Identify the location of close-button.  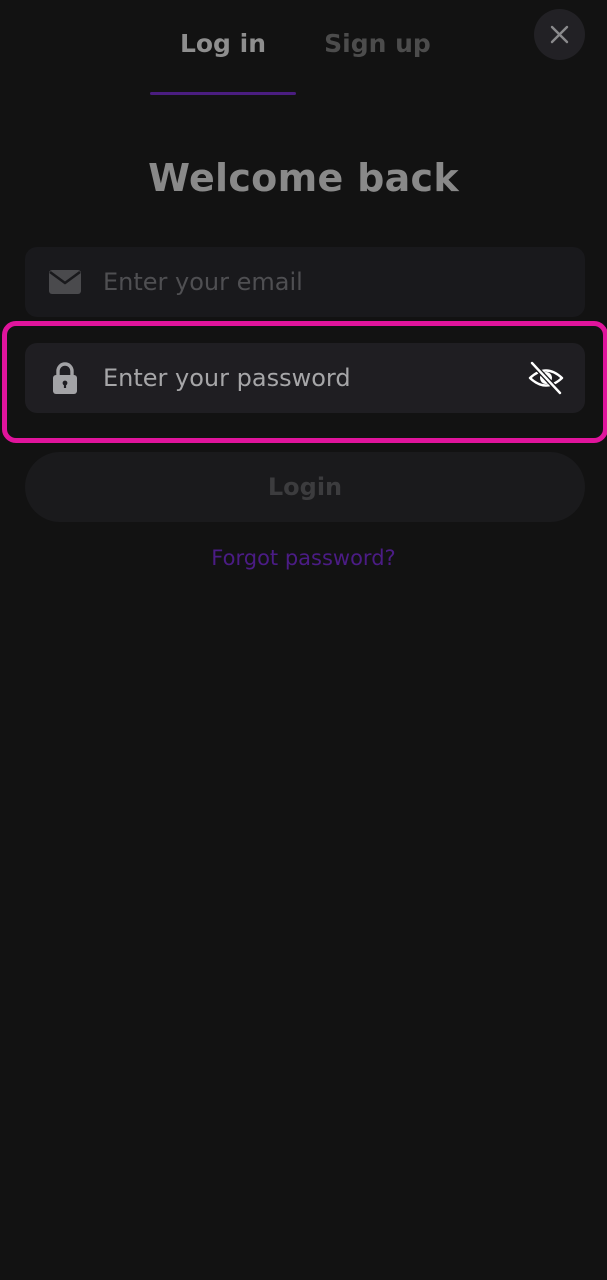
(559, 34).